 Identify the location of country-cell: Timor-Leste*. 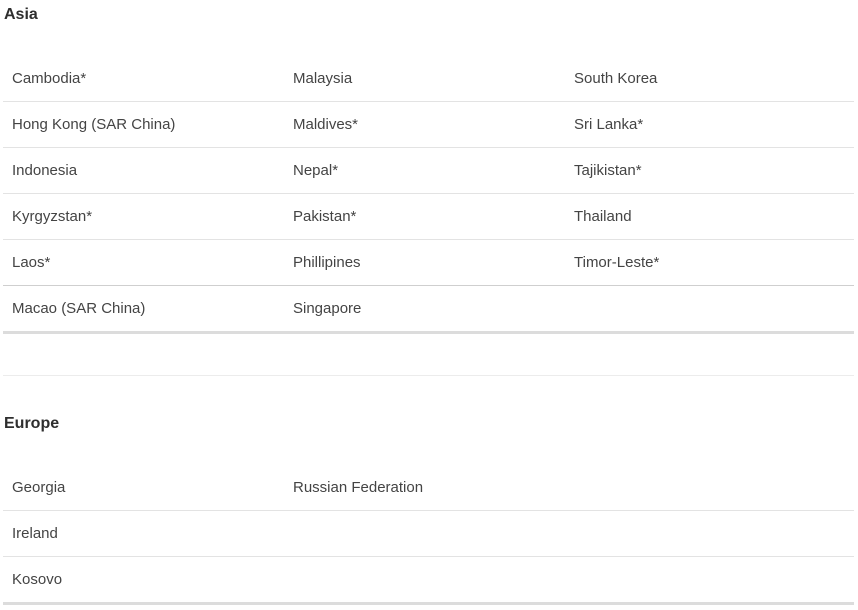
(709, 262).